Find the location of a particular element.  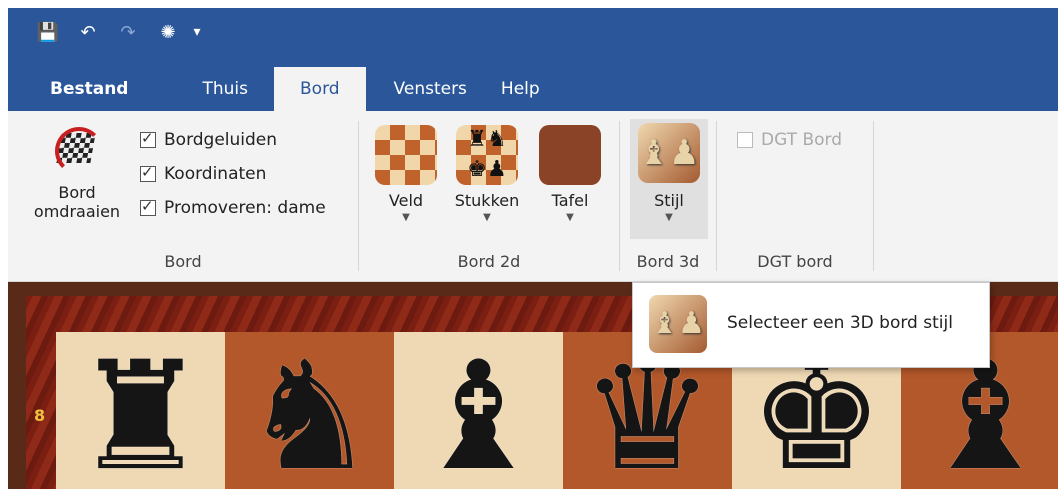

black-knight-piece: ♞ is located at coordinates (309, 415).